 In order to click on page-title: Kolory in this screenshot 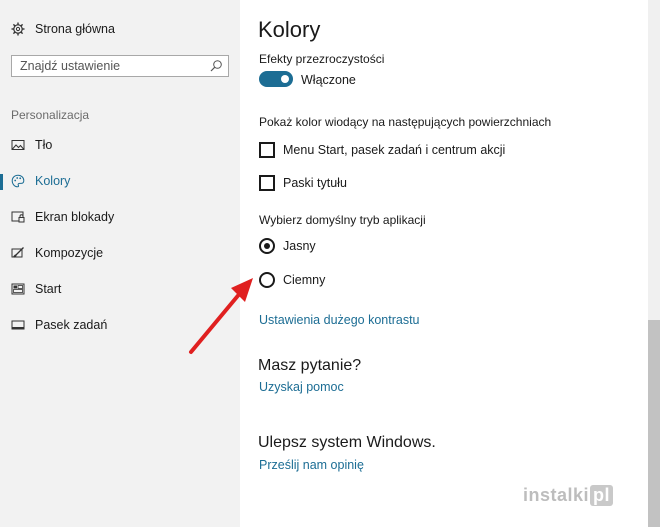, I will do `click(289, 29)`.